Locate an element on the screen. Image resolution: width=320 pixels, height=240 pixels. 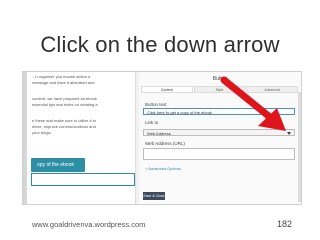
footer-url: www.goaldrivenva.wordpress.com is located at coordinates (89, 224).